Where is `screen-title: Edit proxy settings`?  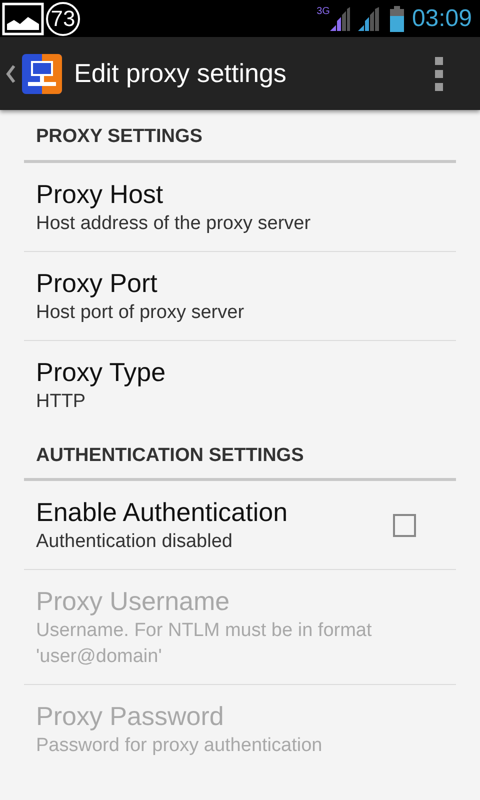 screen-title: Edit proxy settings is located at coordinates (181, 73).